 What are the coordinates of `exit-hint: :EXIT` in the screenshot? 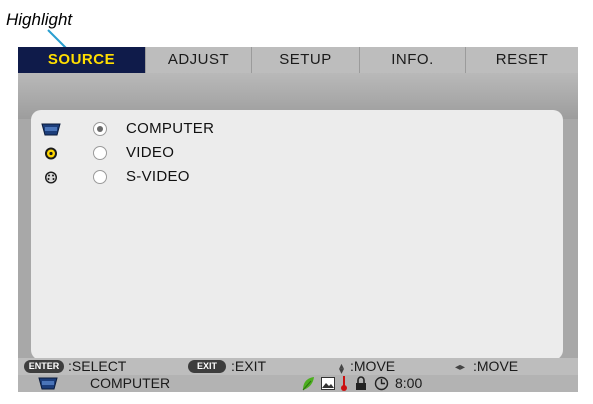 It's located at (249, 366).